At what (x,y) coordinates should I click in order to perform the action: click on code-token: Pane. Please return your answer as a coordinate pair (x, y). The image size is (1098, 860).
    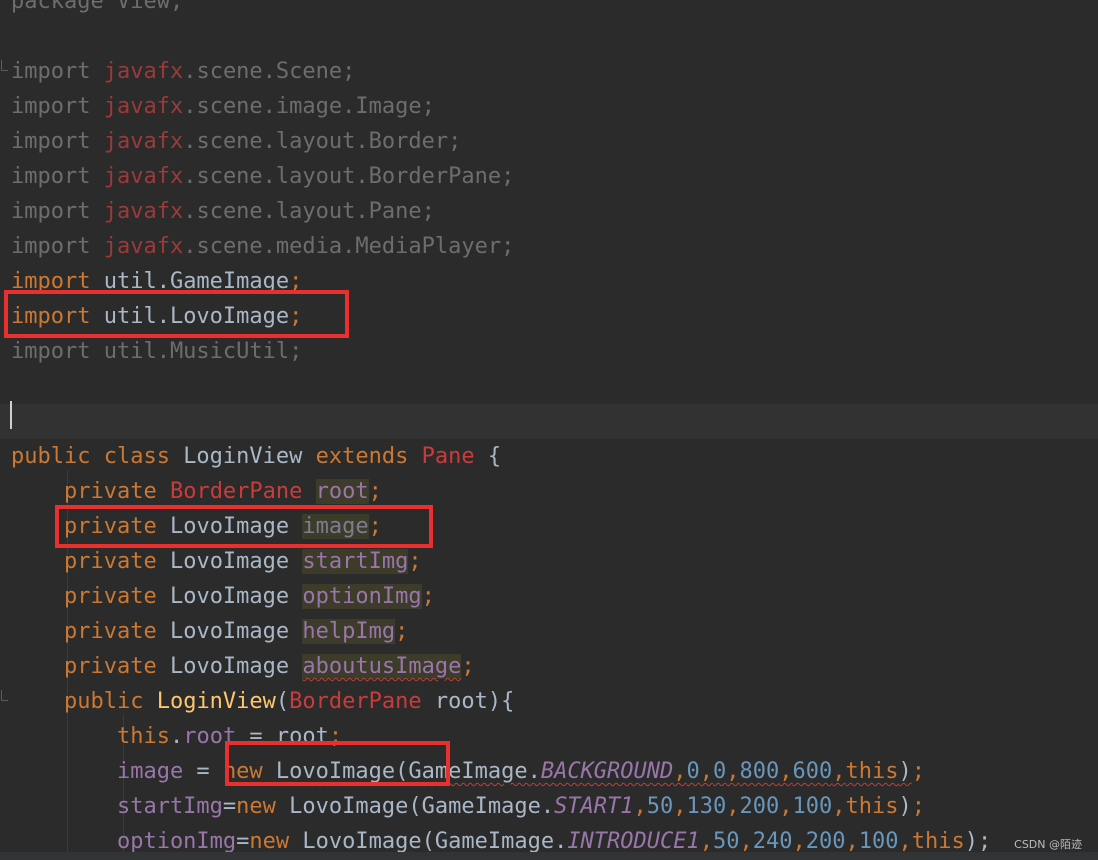
    Looking at the image, I should click on (454, 456).